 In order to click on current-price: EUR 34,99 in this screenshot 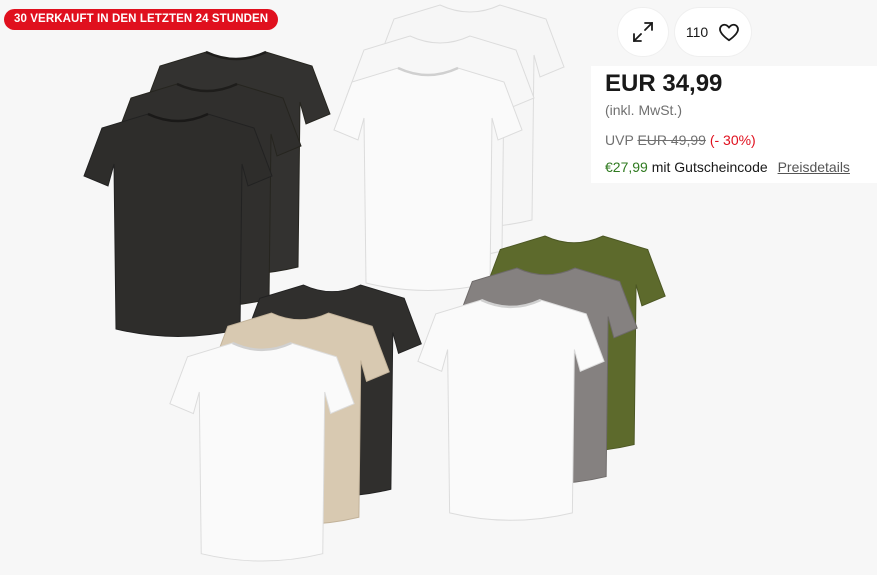, I will do `click(664, 83)`.